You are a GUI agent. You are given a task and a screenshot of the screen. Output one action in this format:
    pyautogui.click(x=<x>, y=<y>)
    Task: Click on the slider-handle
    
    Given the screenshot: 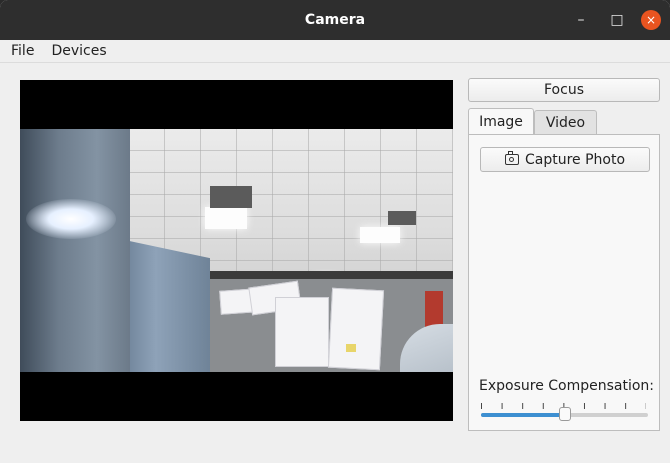 What is the action you would take?
    pyautogui.click(x=564, y=414)
    